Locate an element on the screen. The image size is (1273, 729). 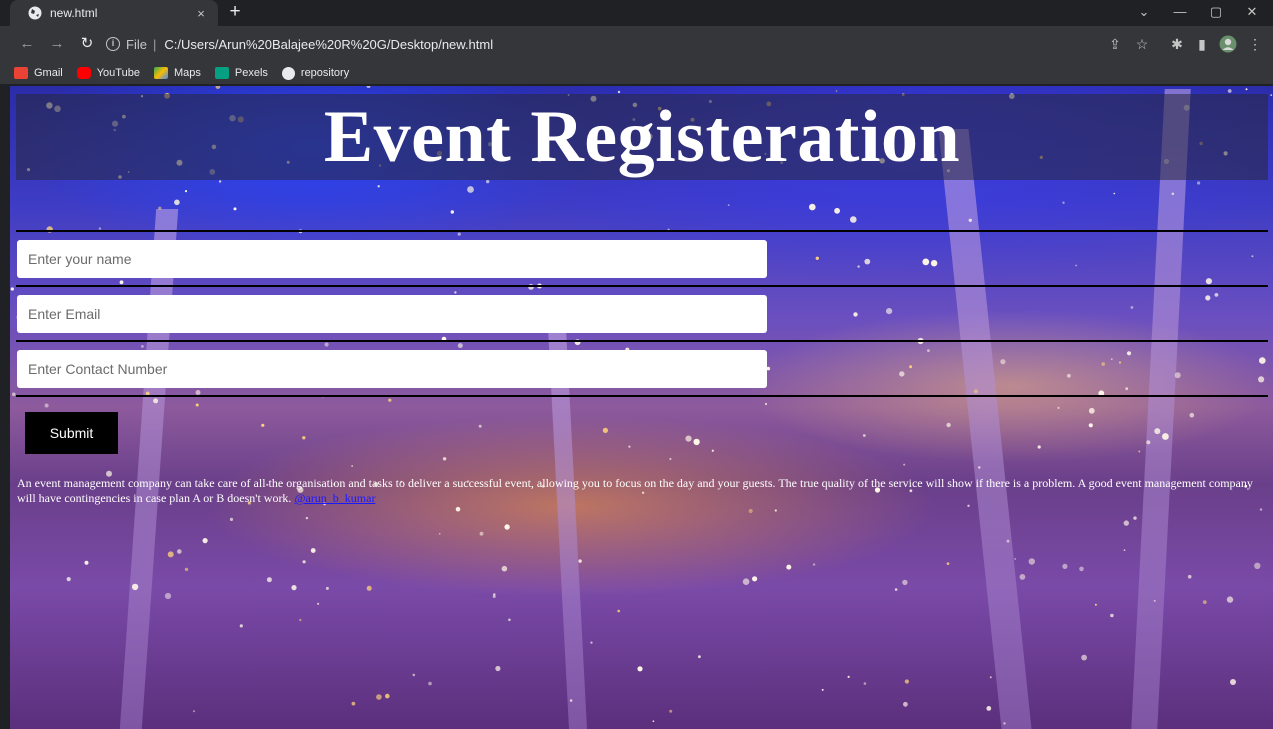
profile-avatar-icon is located at coordinates (1228, 44).